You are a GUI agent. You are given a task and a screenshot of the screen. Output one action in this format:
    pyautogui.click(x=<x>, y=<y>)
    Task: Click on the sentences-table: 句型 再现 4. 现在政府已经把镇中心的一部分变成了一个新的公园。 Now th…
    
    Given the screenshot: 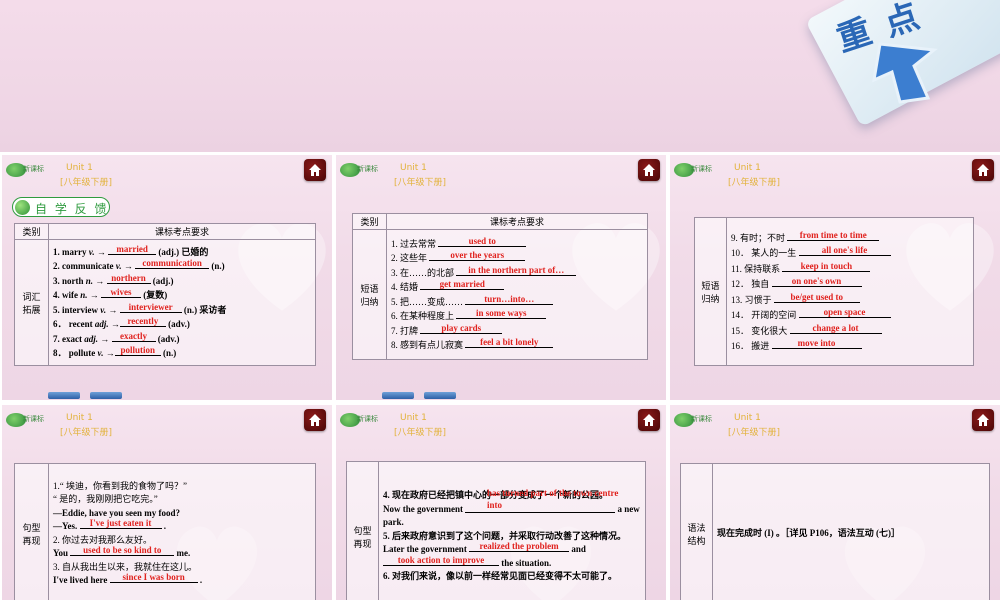 What is the action you would take?
    pyautogui.click(x=496, y=530)
    